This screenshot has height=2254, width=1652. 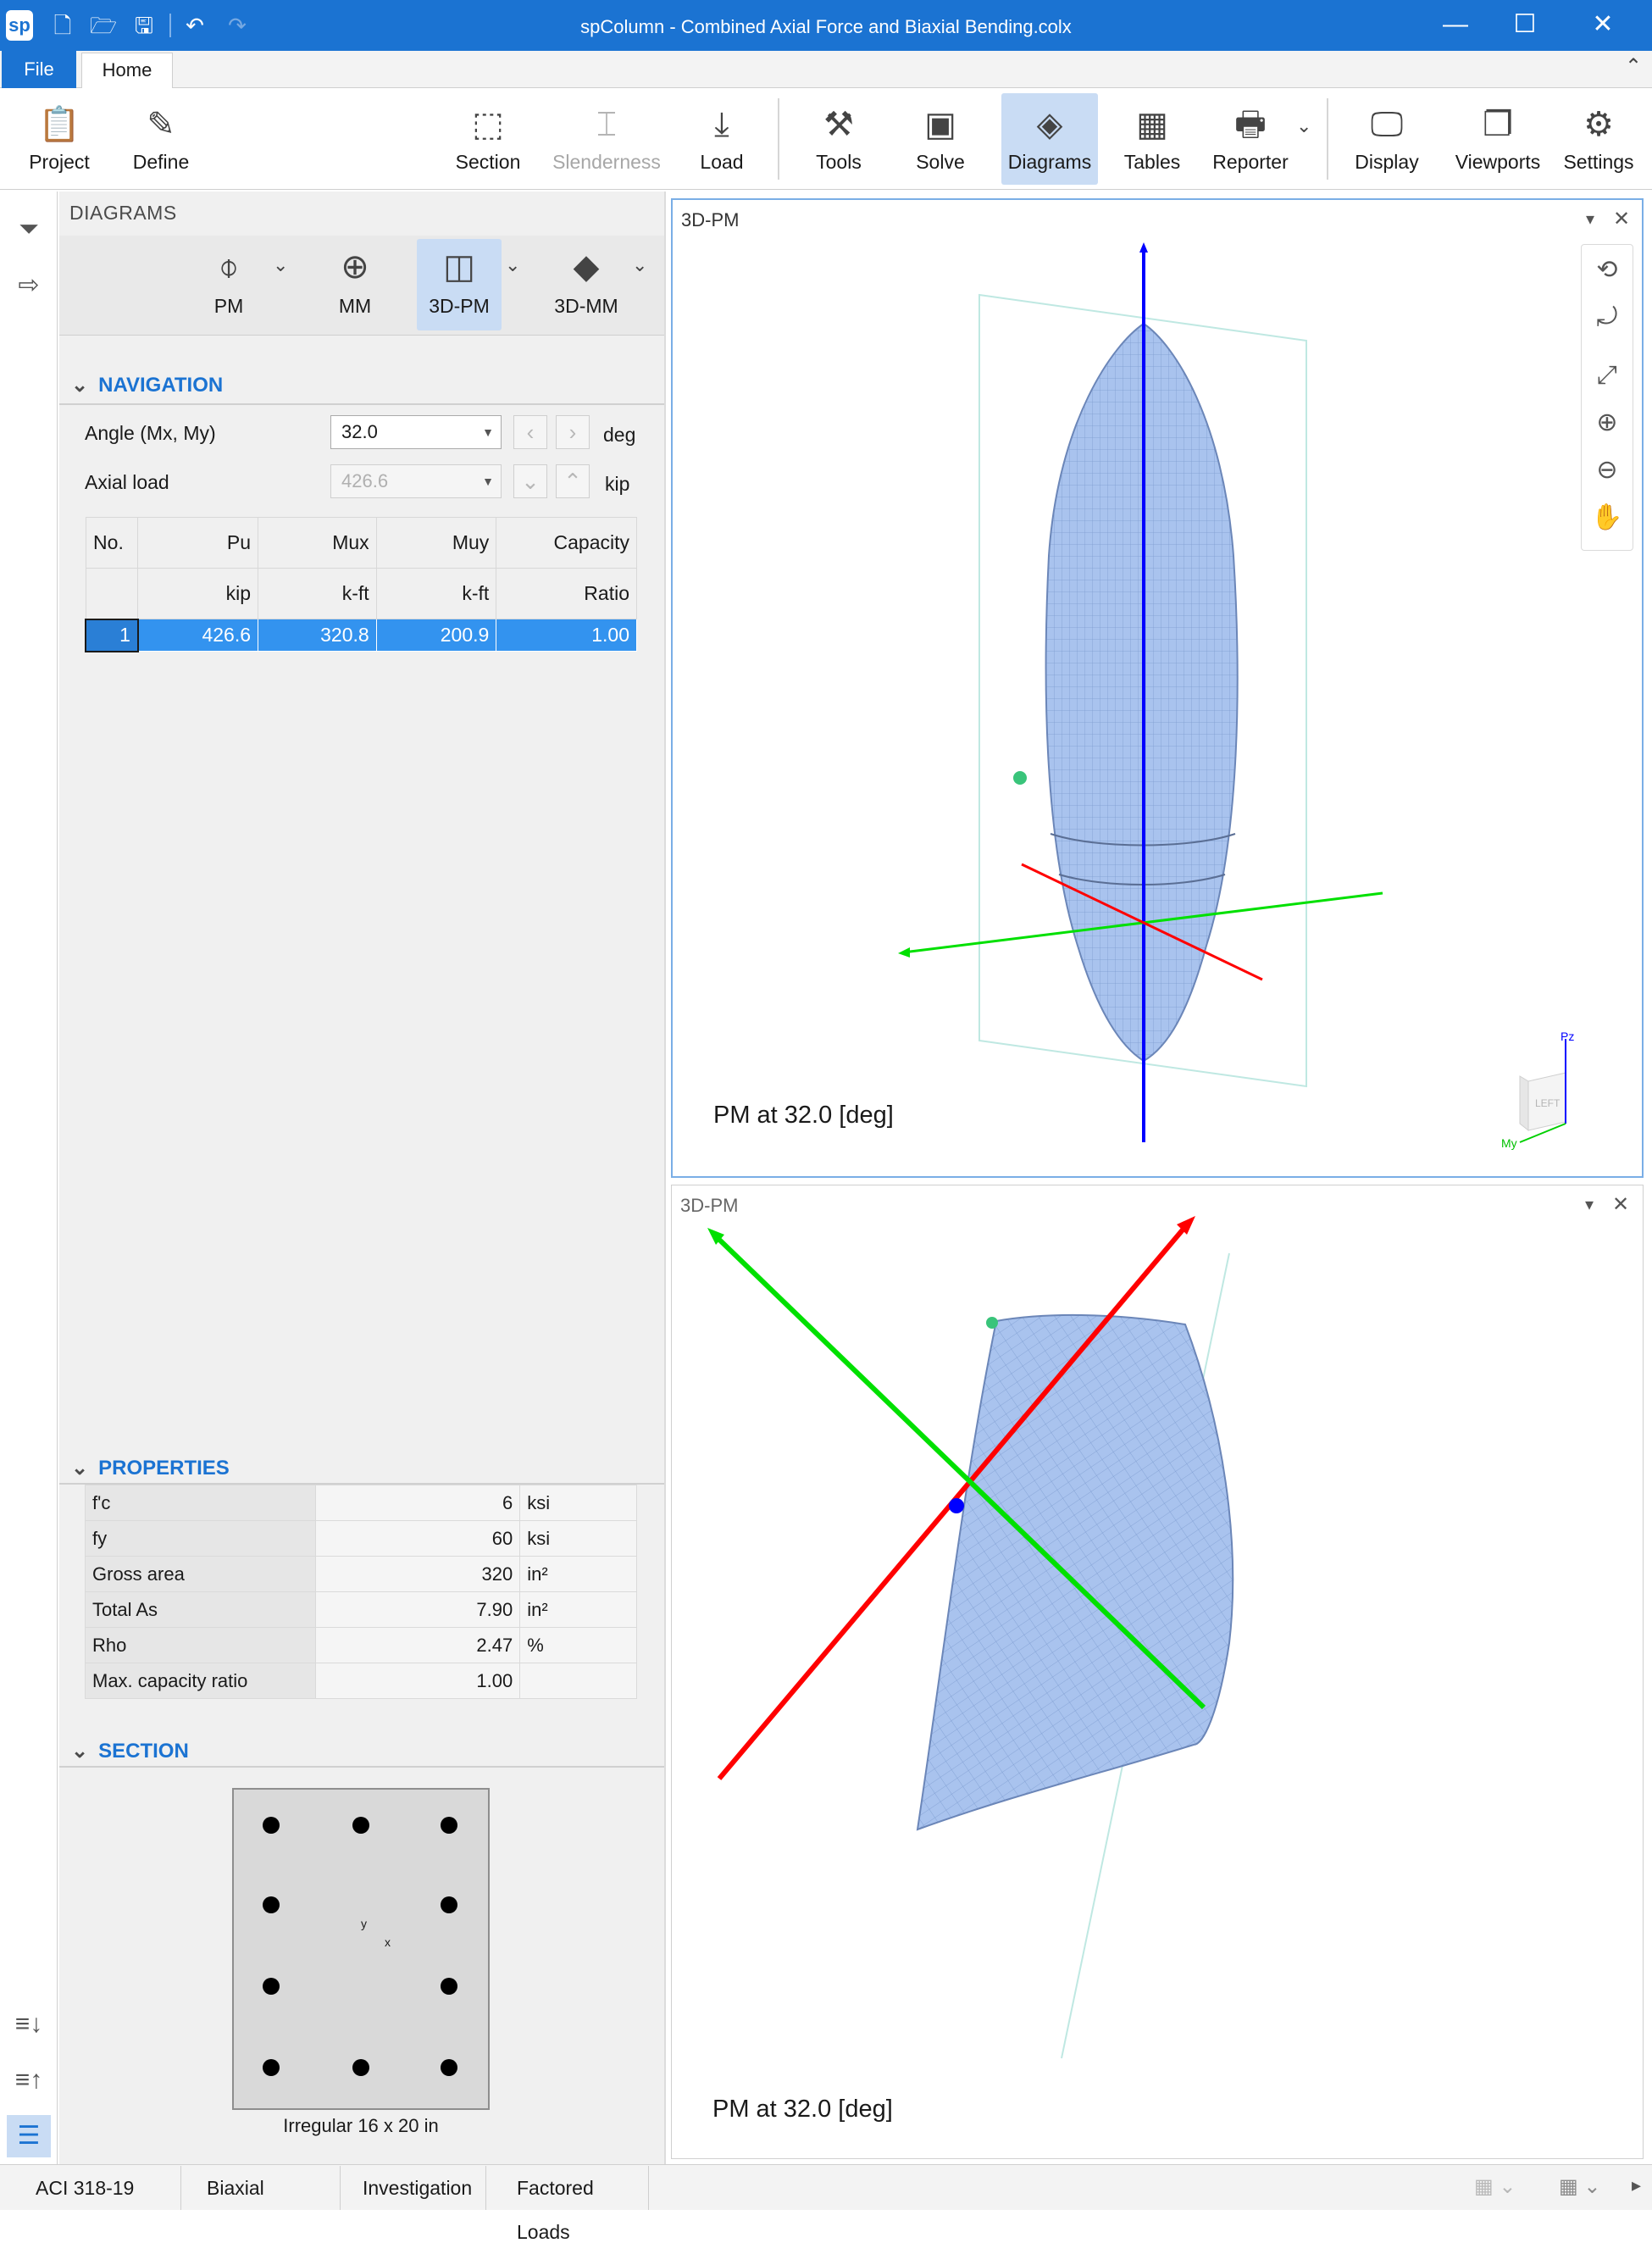 What do you see at coordinates (406, 2188) in the screenshot?
I see `status-run-option: Investigation` at bounding box center [406, 2188].